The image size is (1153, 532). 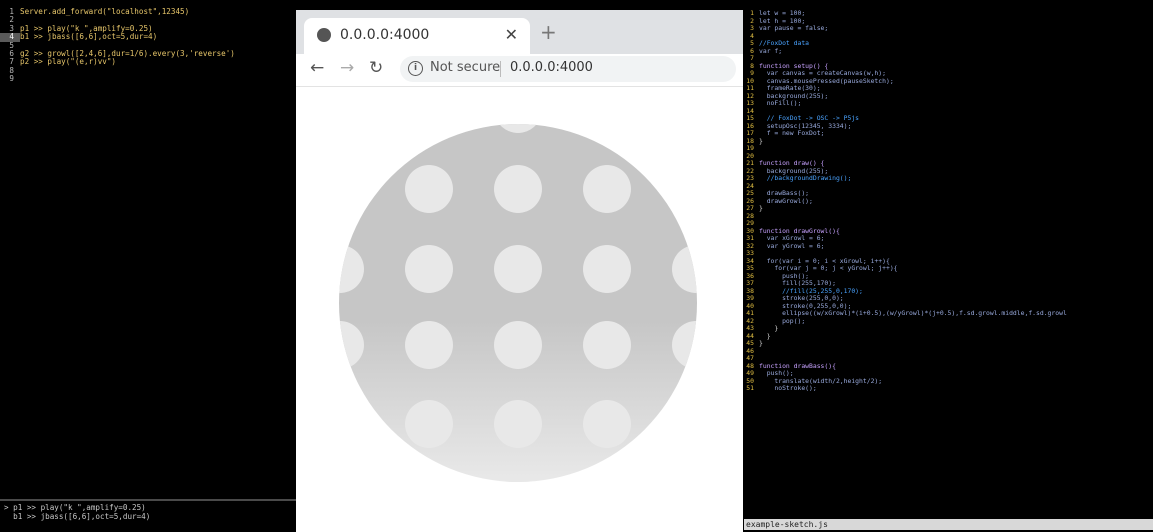 What do you see at coordinates (948, 43) in the screenshot?
I see `code-line: 5//FoxDot data` at bounding box center [948, 43].